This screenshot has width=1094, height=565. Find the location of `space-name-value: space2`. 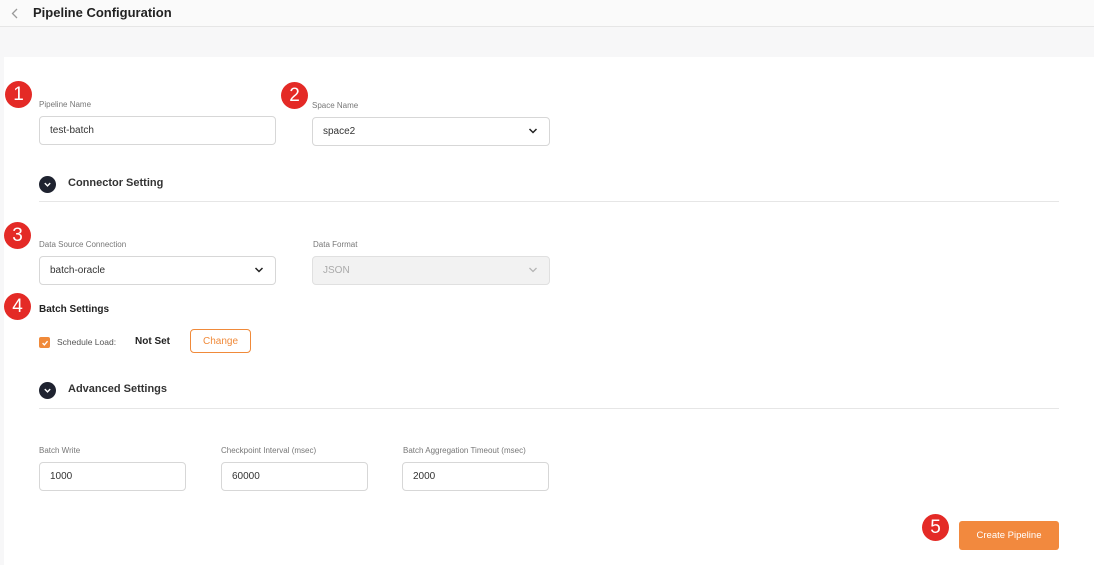

space-name-value: space2 is located at coordinates (339, 131).